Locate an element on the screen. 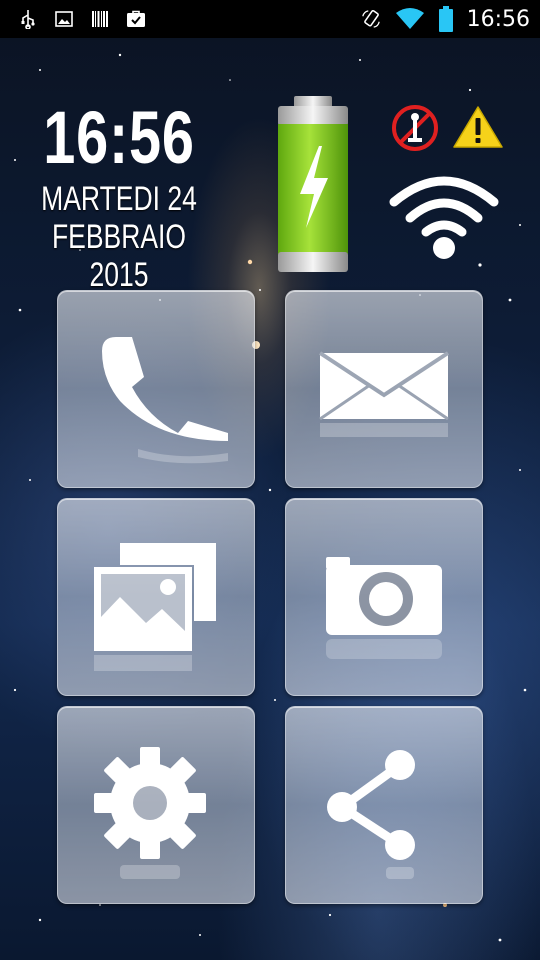 This screenshot has height=960, width=540. wifi-signal-icon is located at coordinates (410, 18).